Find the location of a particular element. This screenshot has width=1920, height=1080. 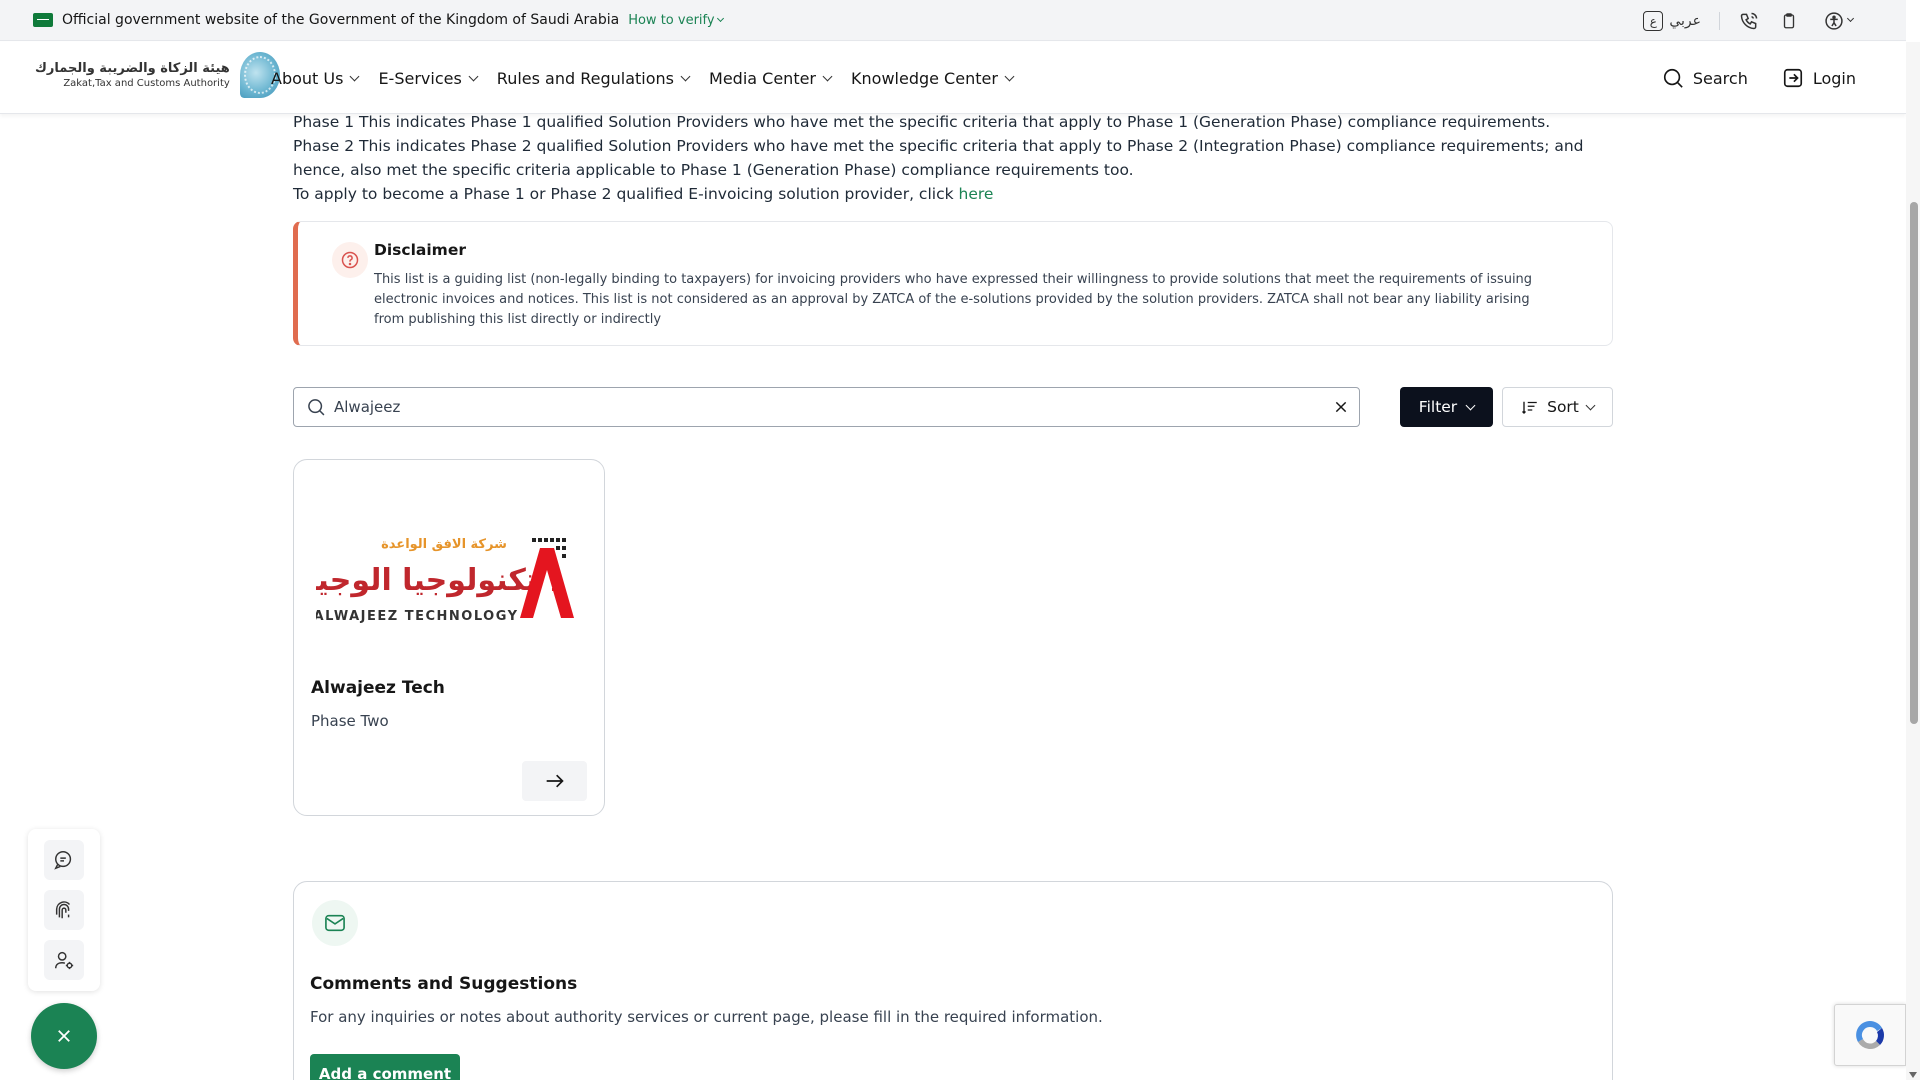

login-button: Login is located at coordinates (1819, 78).